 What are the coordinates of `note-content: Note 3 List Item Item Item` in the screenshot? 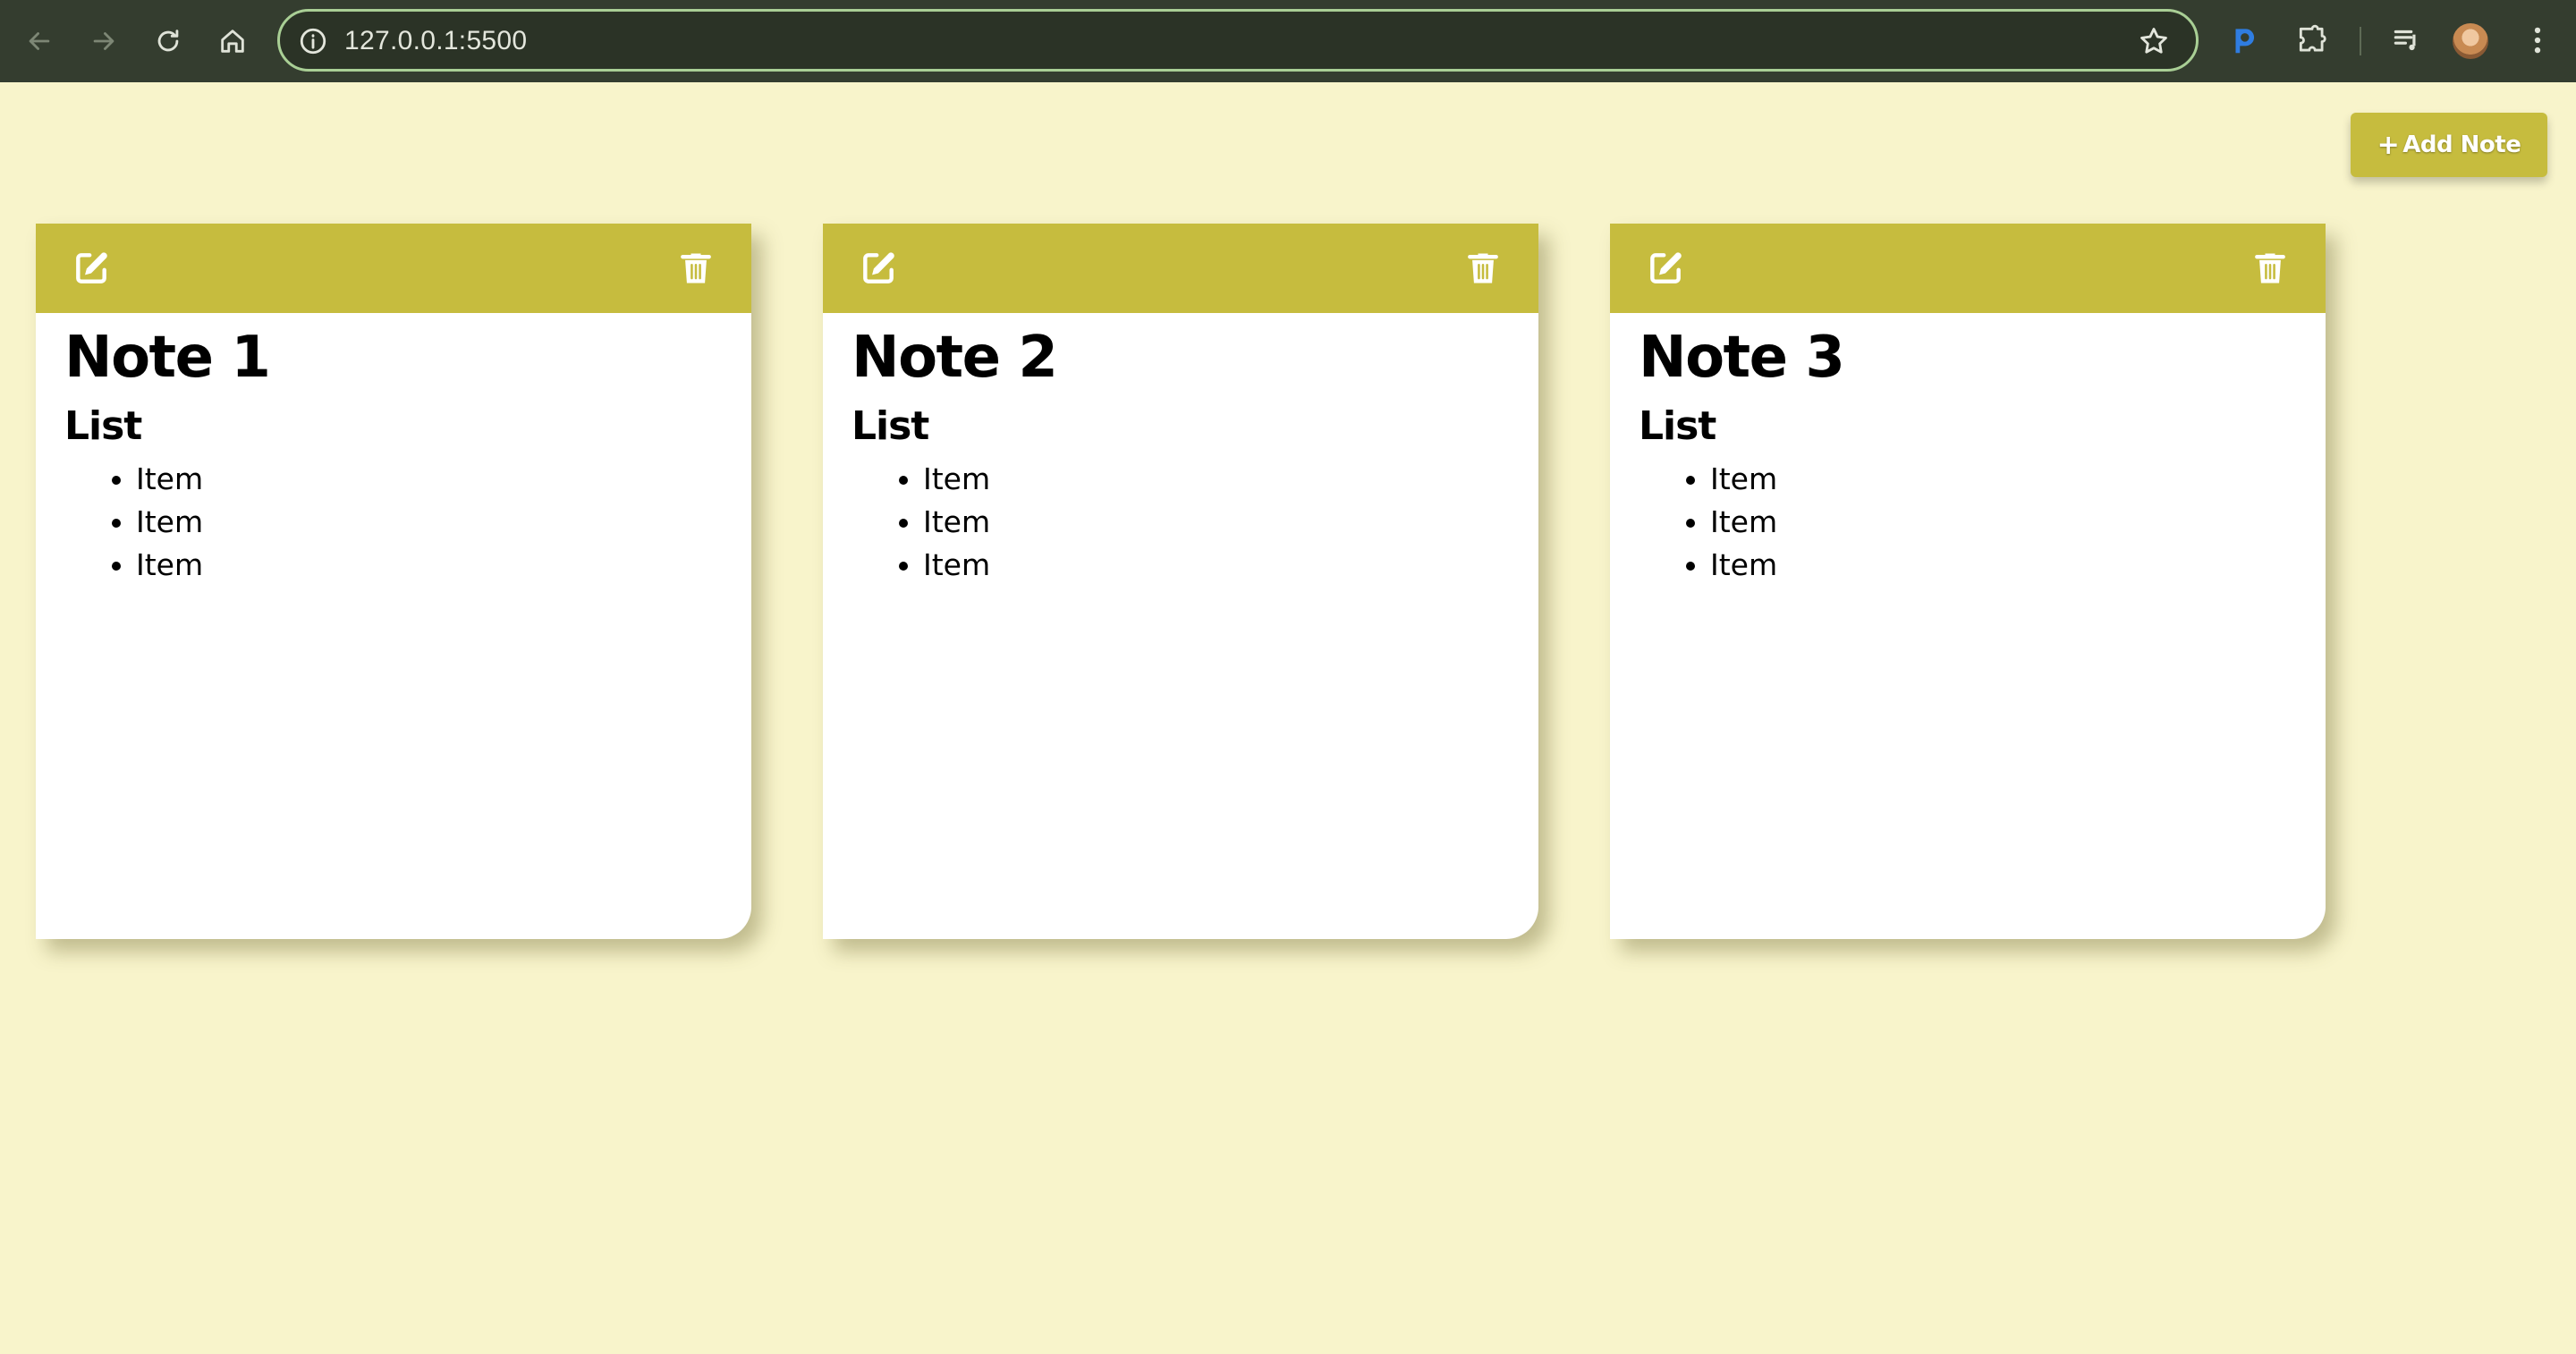 It's located at (1968, 453).